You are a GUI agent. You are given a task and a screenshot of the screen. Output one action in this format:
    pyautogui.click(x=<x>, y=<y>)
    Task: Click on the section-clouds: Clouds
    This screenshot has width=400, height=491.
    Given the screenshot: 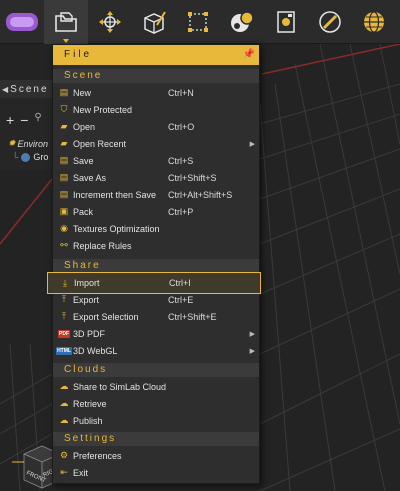 What is the action you would take?
    pyautogui.click(x=156, y=370)
    